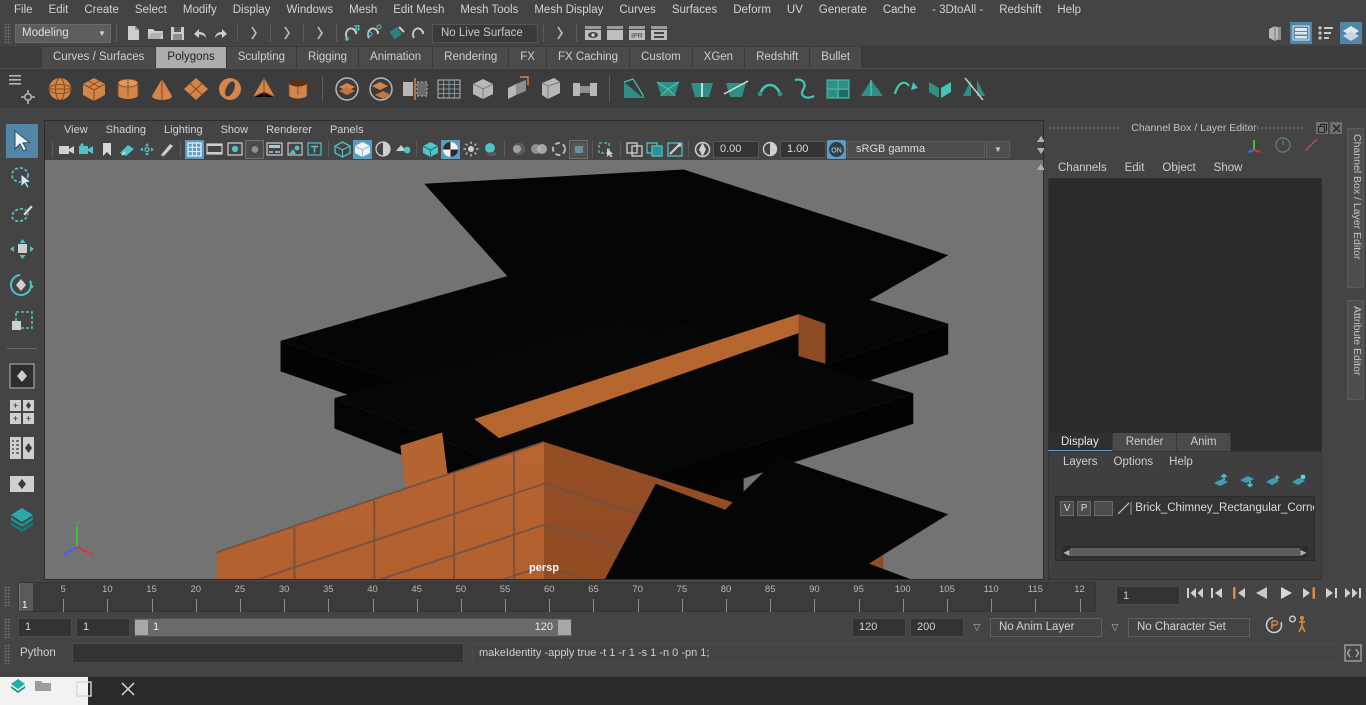 Image resolution: width=1366 pixels, height=705 pixels. Describe the element at coordinates (314, 149) in the screenshot. I see `text-icon` at that location.